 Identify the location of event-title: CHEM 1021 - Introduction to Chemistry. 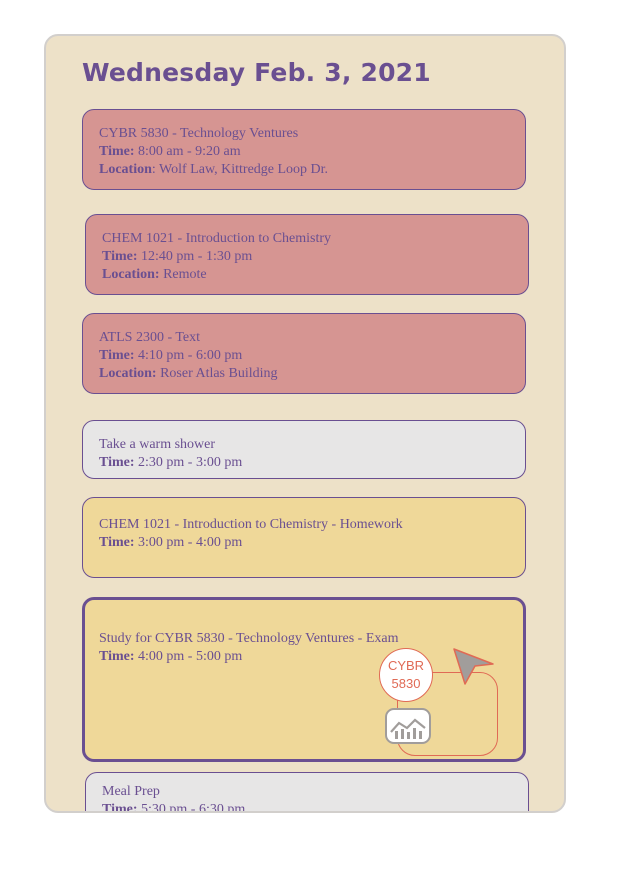
(217, 238).